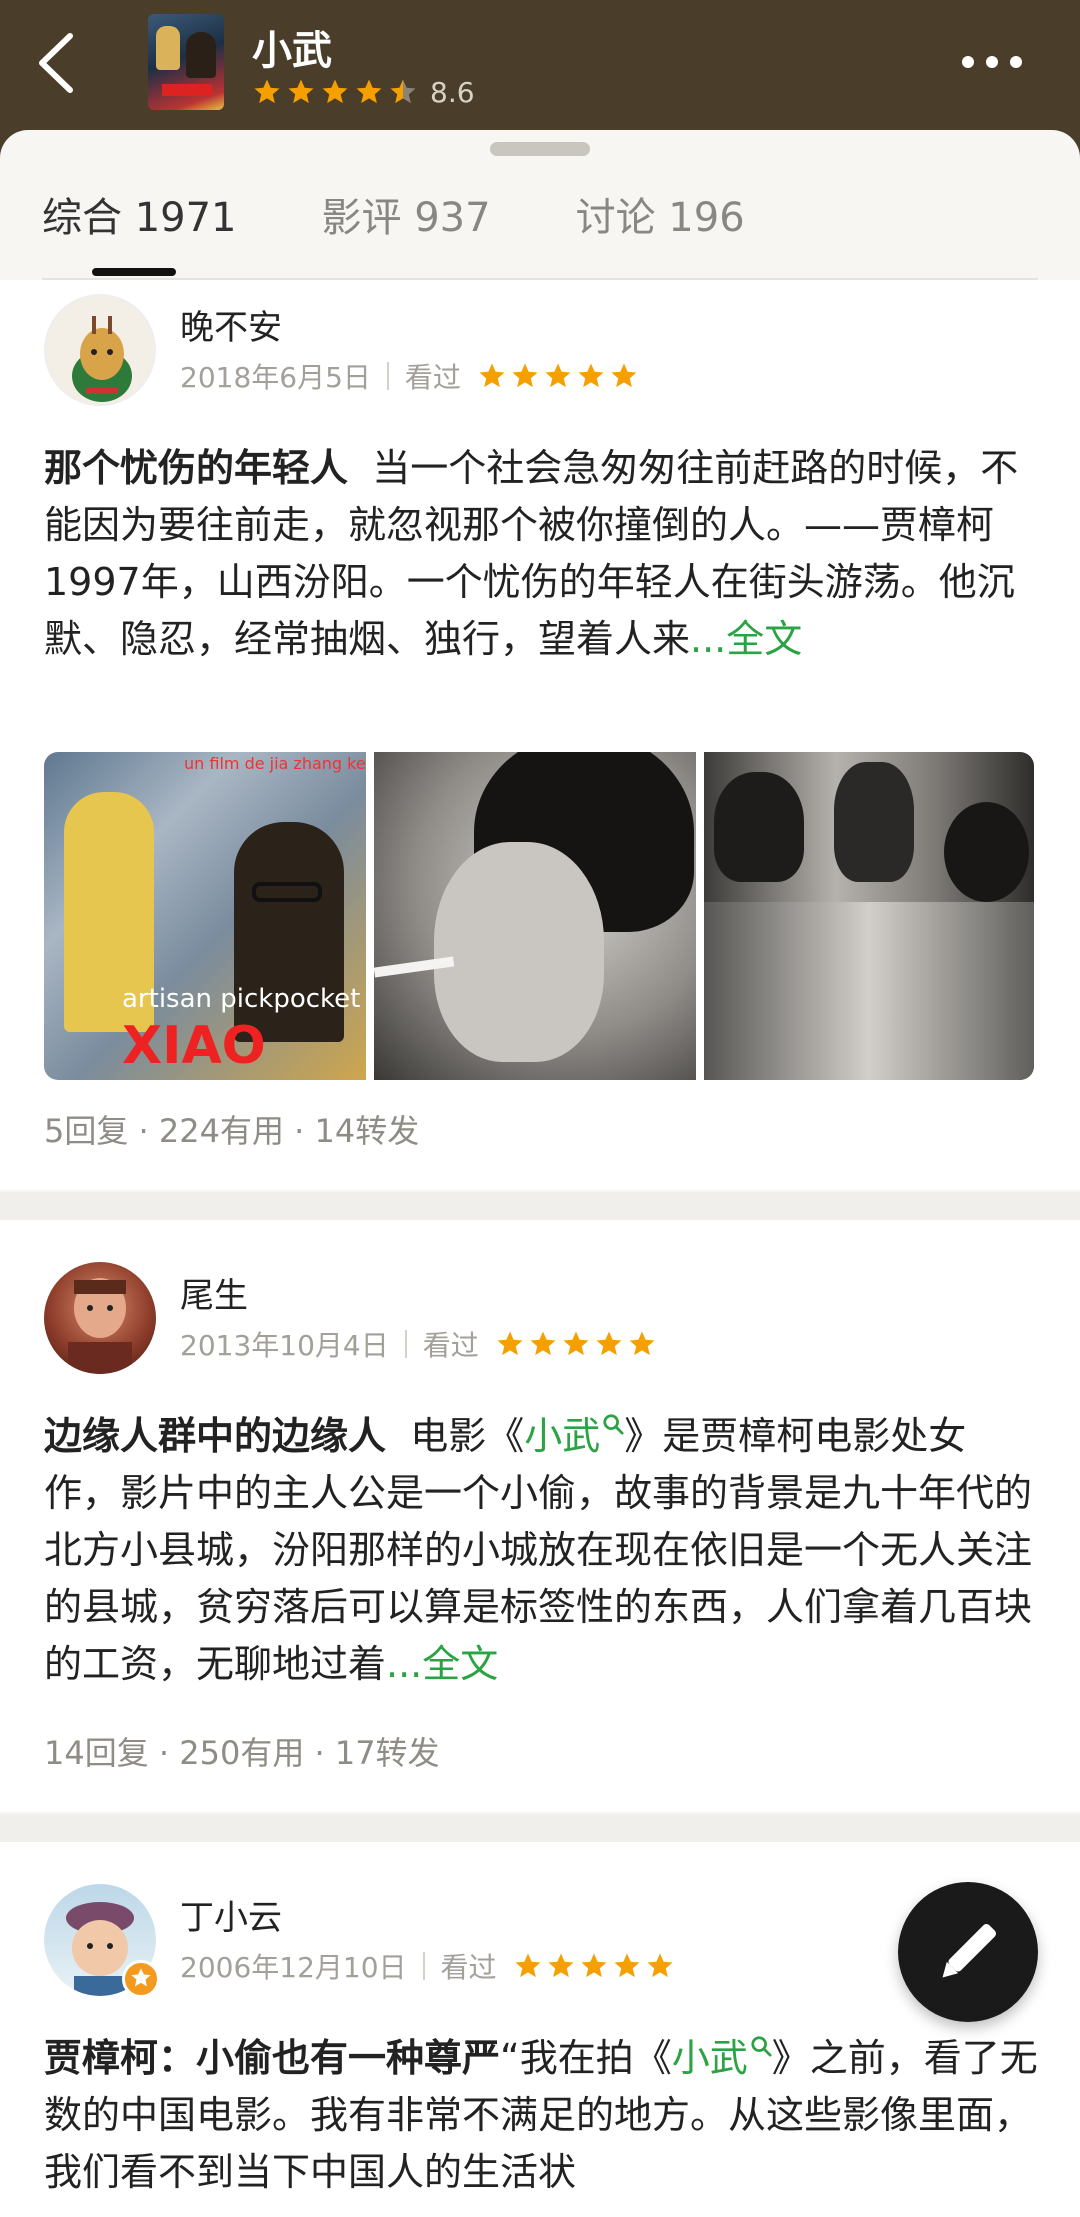  What do you see at coordinates (141, 1979) in the screenshot?
I see `badge-icon` at bounding box center [141, 1979].